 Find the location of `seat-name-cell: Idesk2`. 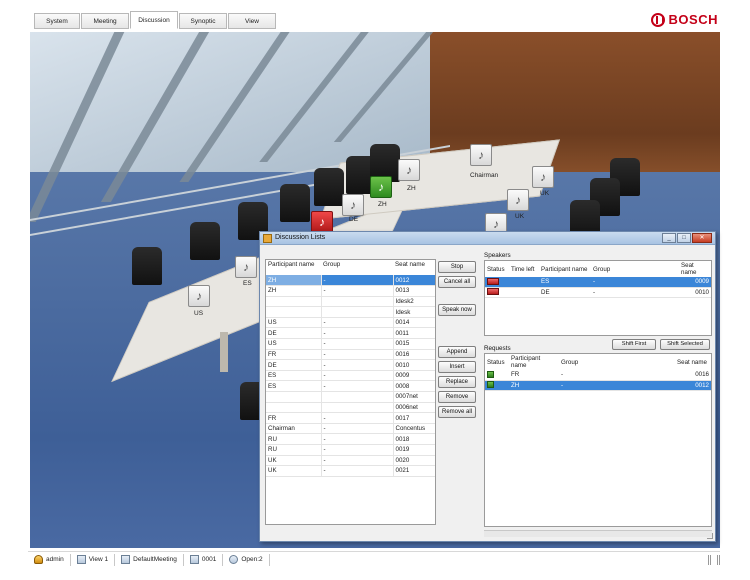

seat-name-cell: Idesk2 is located at coordinates (413, 302).